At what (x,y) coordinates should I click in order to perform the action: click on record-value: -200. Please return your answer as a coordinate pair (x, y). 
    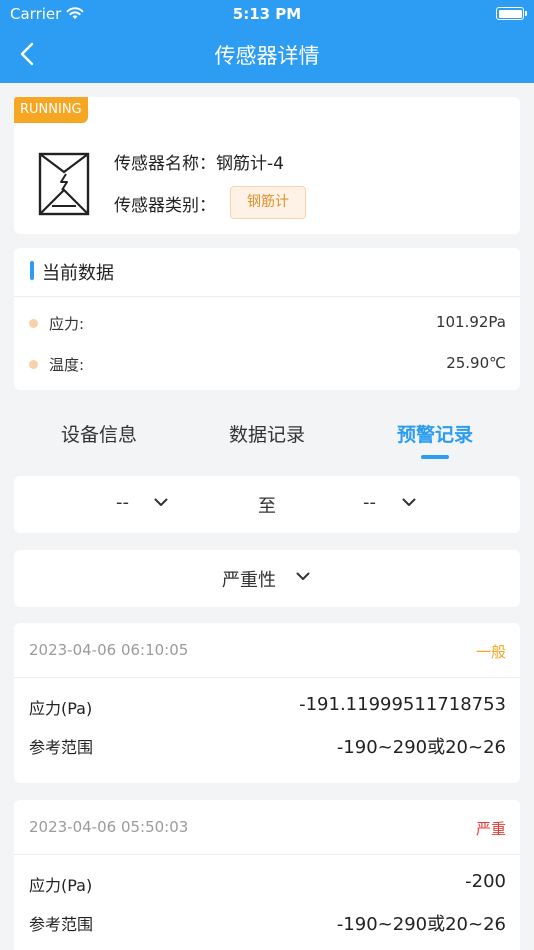
    Looking at the image, I should click on (485, 881).